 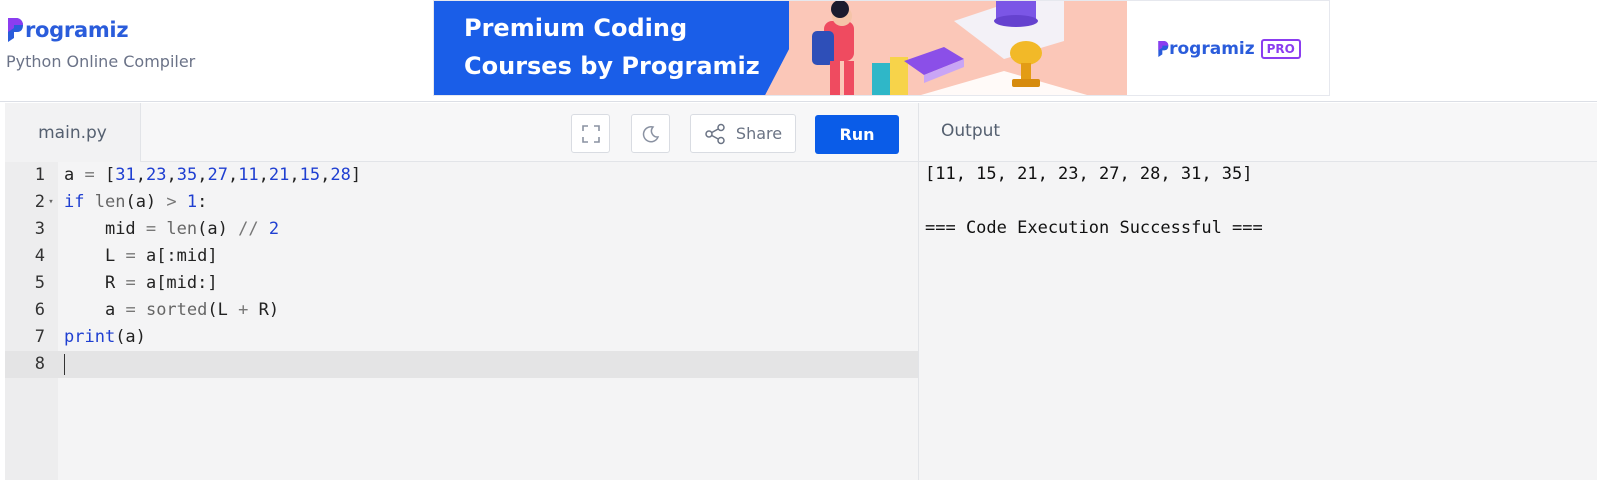 I want to click on ad-text-panel: Premium Coding Courses by Programiz, so click(x=611, y=48).